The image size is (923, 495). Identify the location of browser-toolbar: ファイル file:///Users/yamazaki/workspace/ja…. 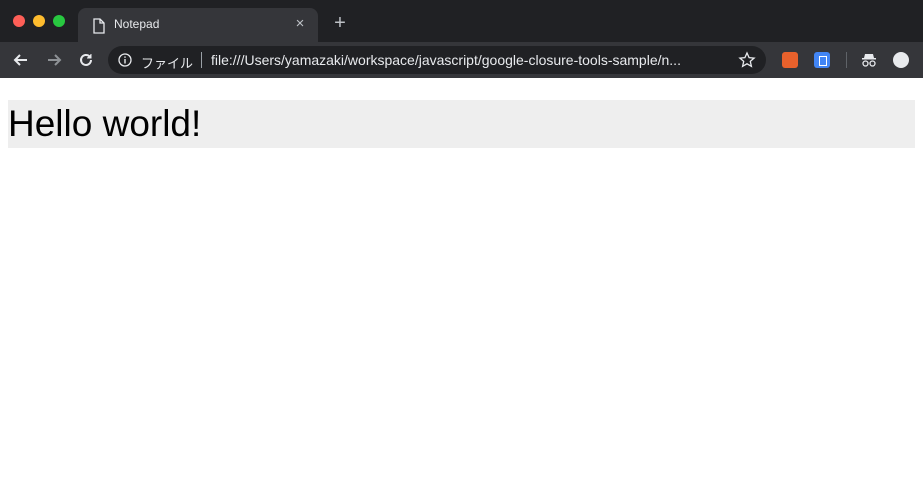
(461, 60).